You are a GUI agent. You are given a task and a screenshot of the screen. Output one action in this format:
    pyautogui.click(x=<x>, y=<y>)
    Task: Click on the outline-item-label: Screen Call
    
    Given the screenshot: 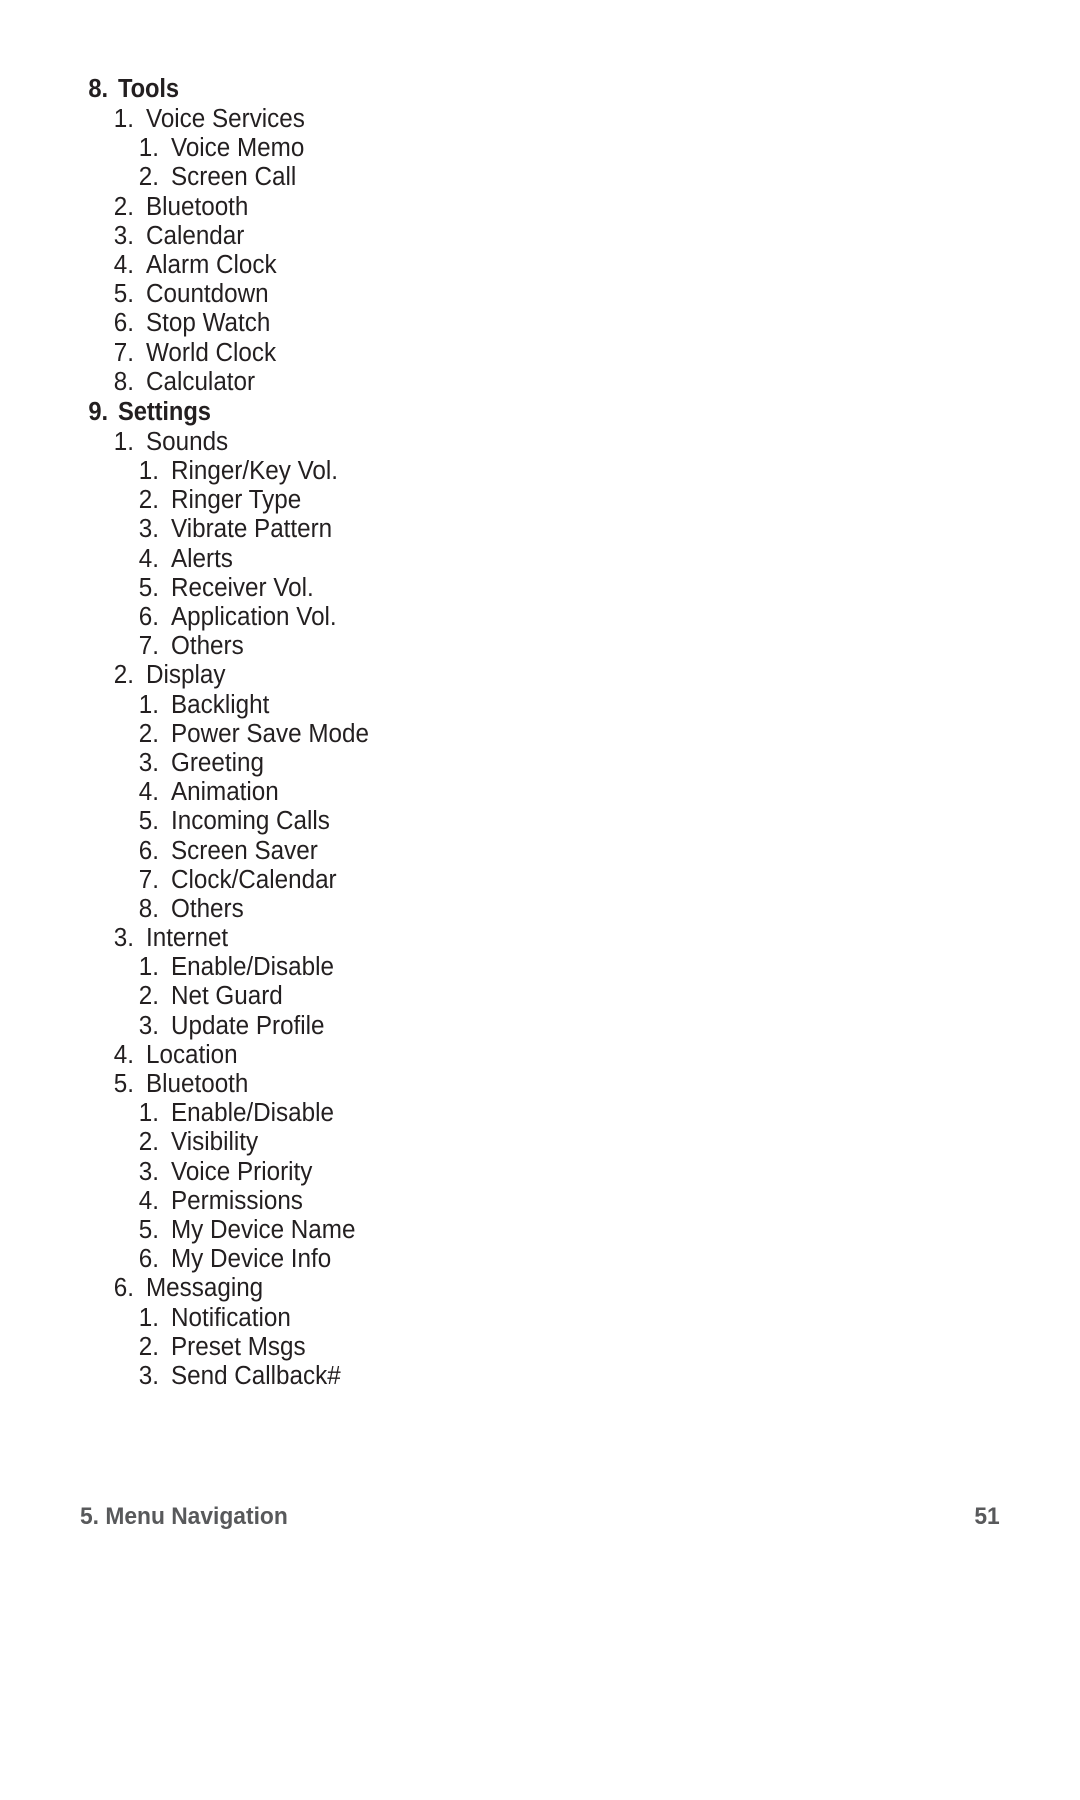 What is the action you would take?
    pyautogui.click(x=234, y=177)
    